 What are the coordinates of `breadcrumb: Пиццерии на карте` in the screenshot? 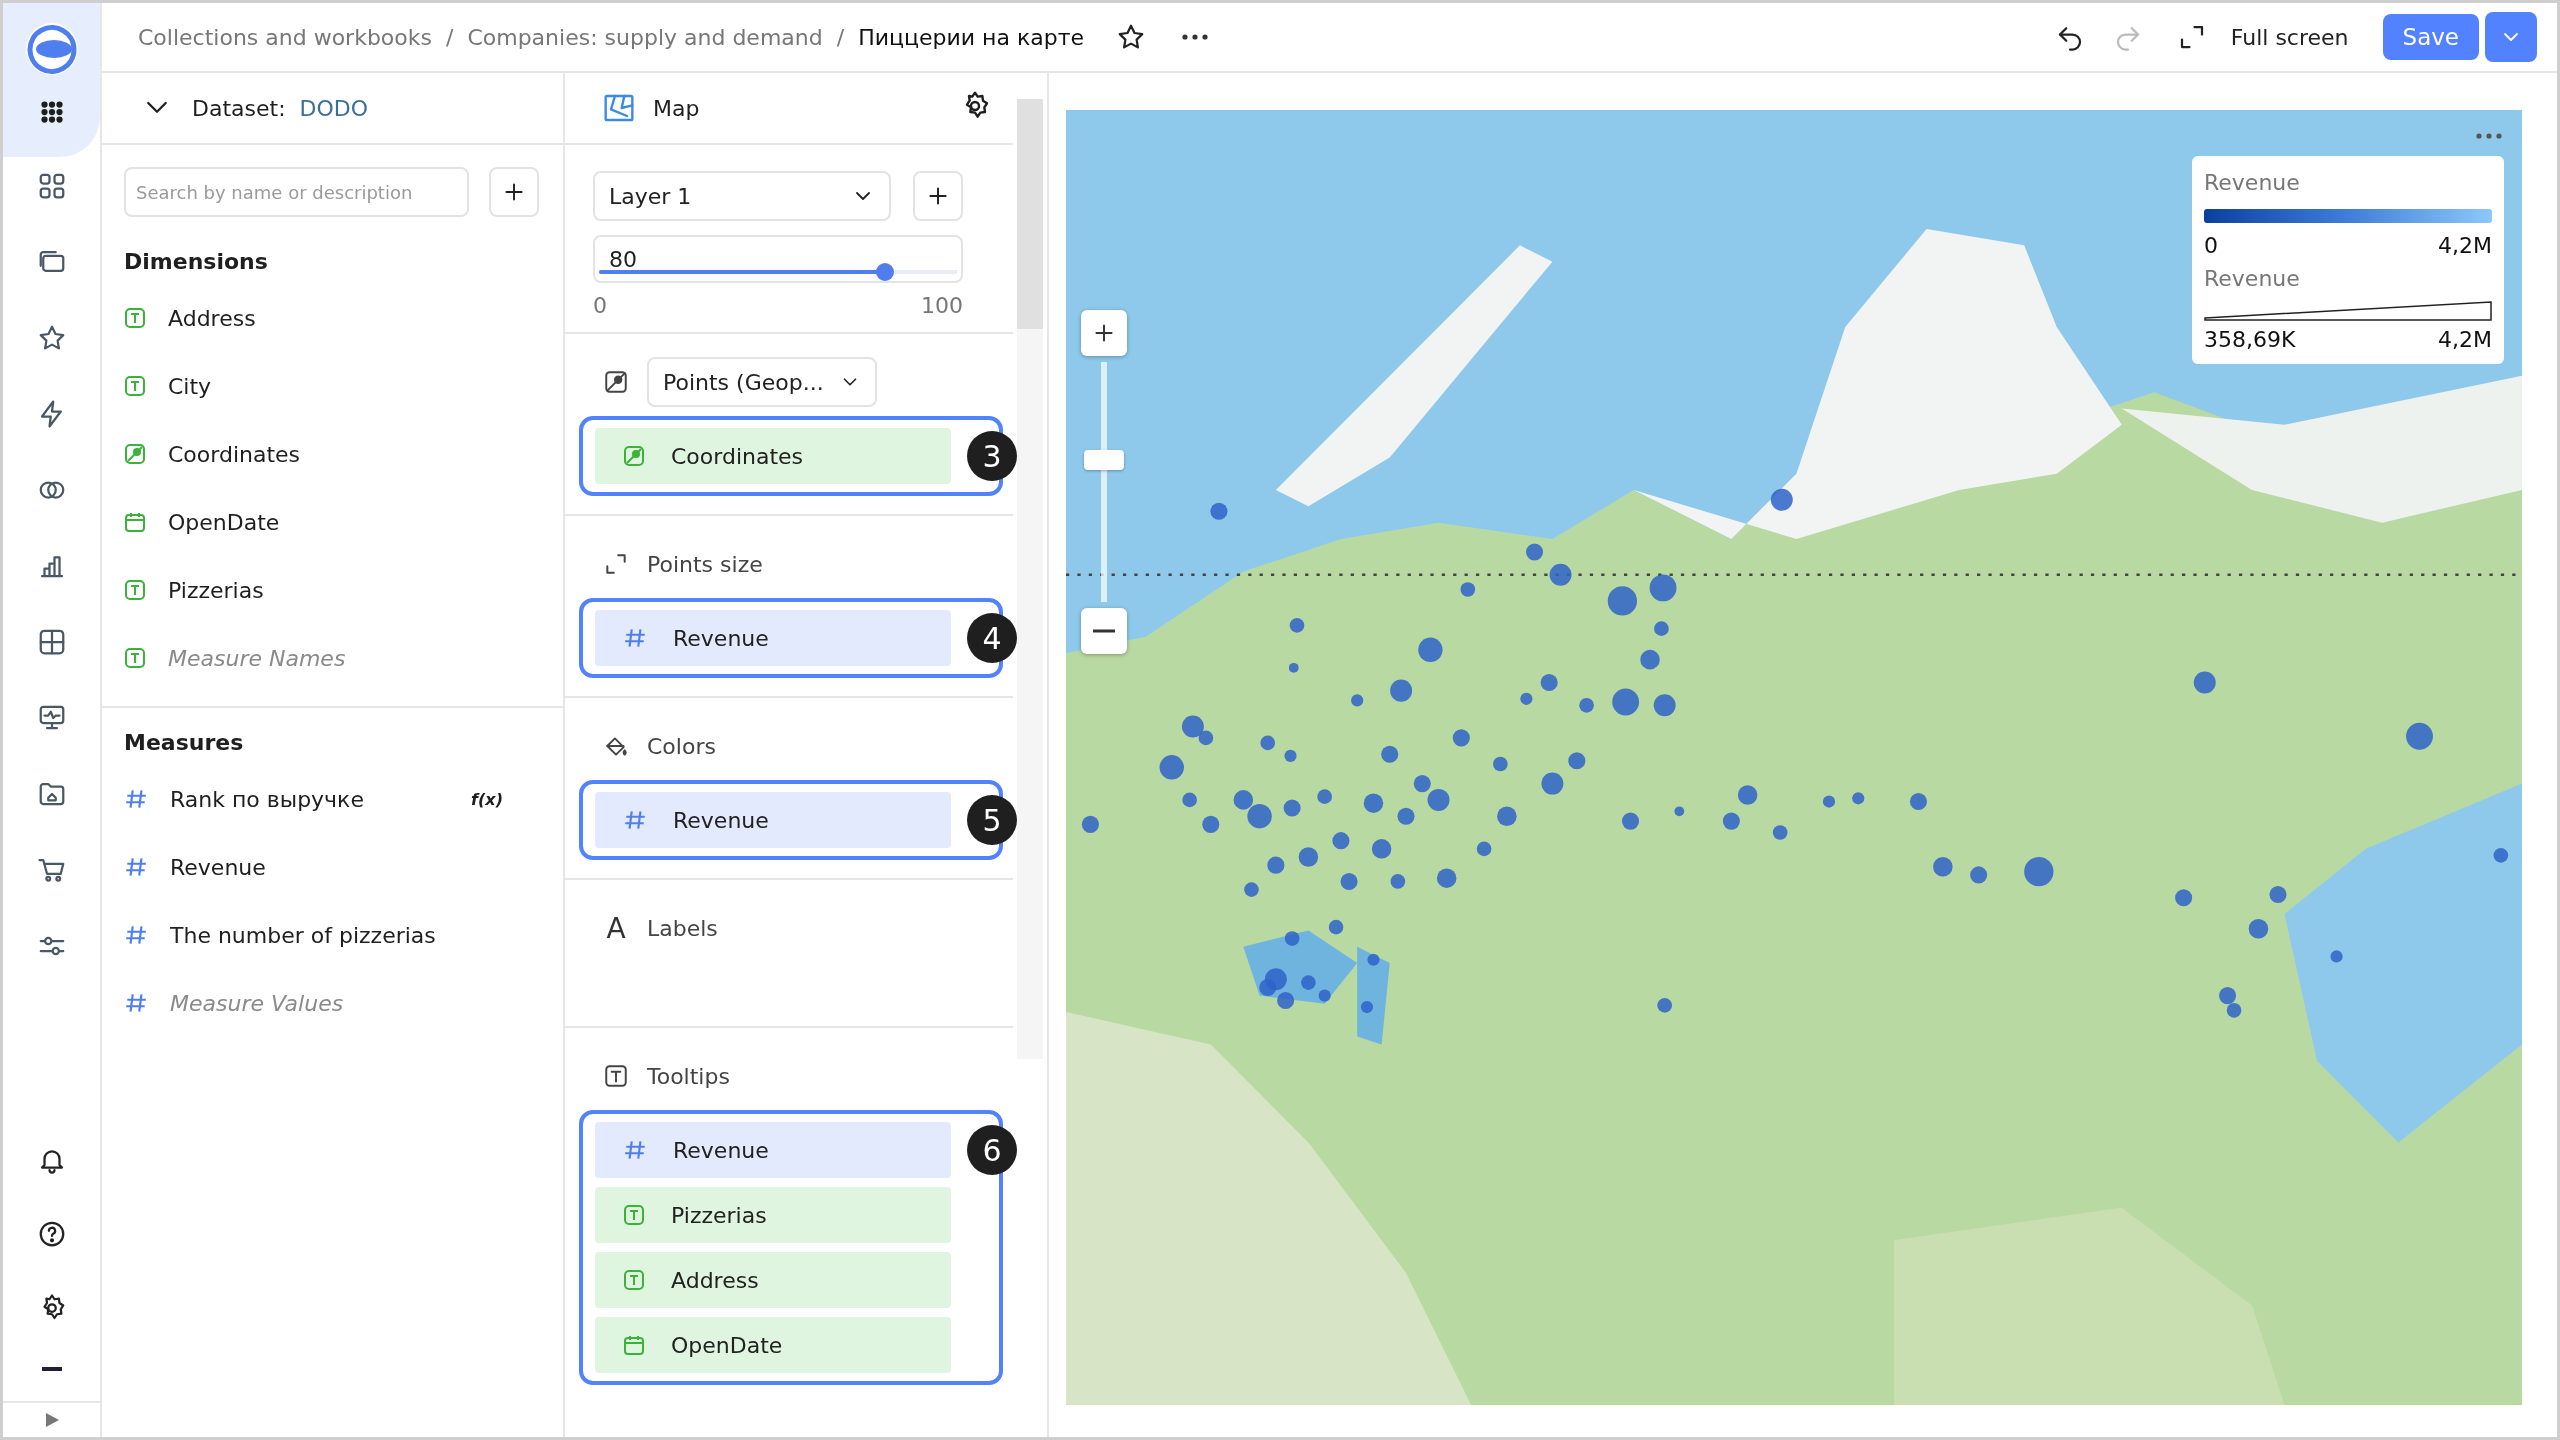 It's located at (971, 37).